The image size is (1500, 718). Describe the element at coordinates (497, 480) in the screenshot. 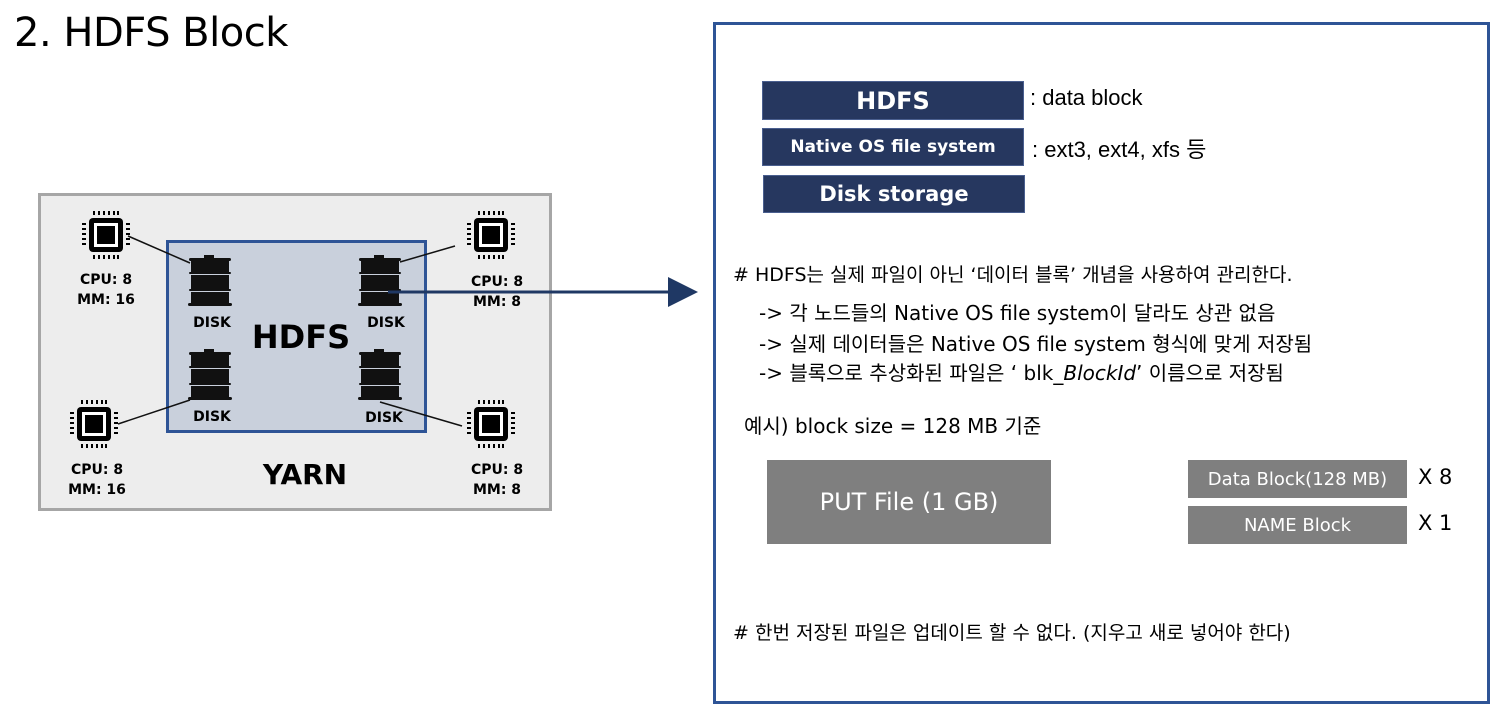

I see `node-label-bottom-right: CPU: 8 MM: 8` at that location.